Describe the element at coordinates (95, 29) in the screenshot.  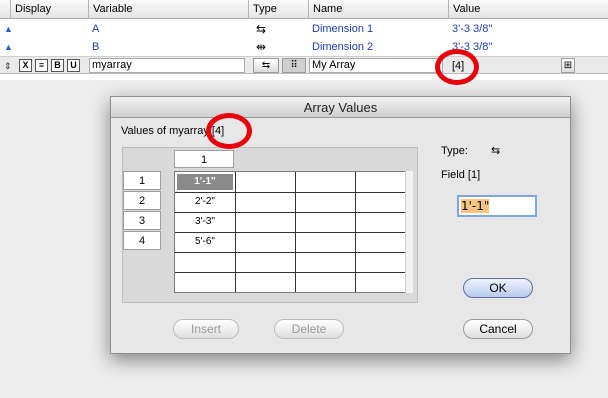
I see `variable-cell: A` at that location.